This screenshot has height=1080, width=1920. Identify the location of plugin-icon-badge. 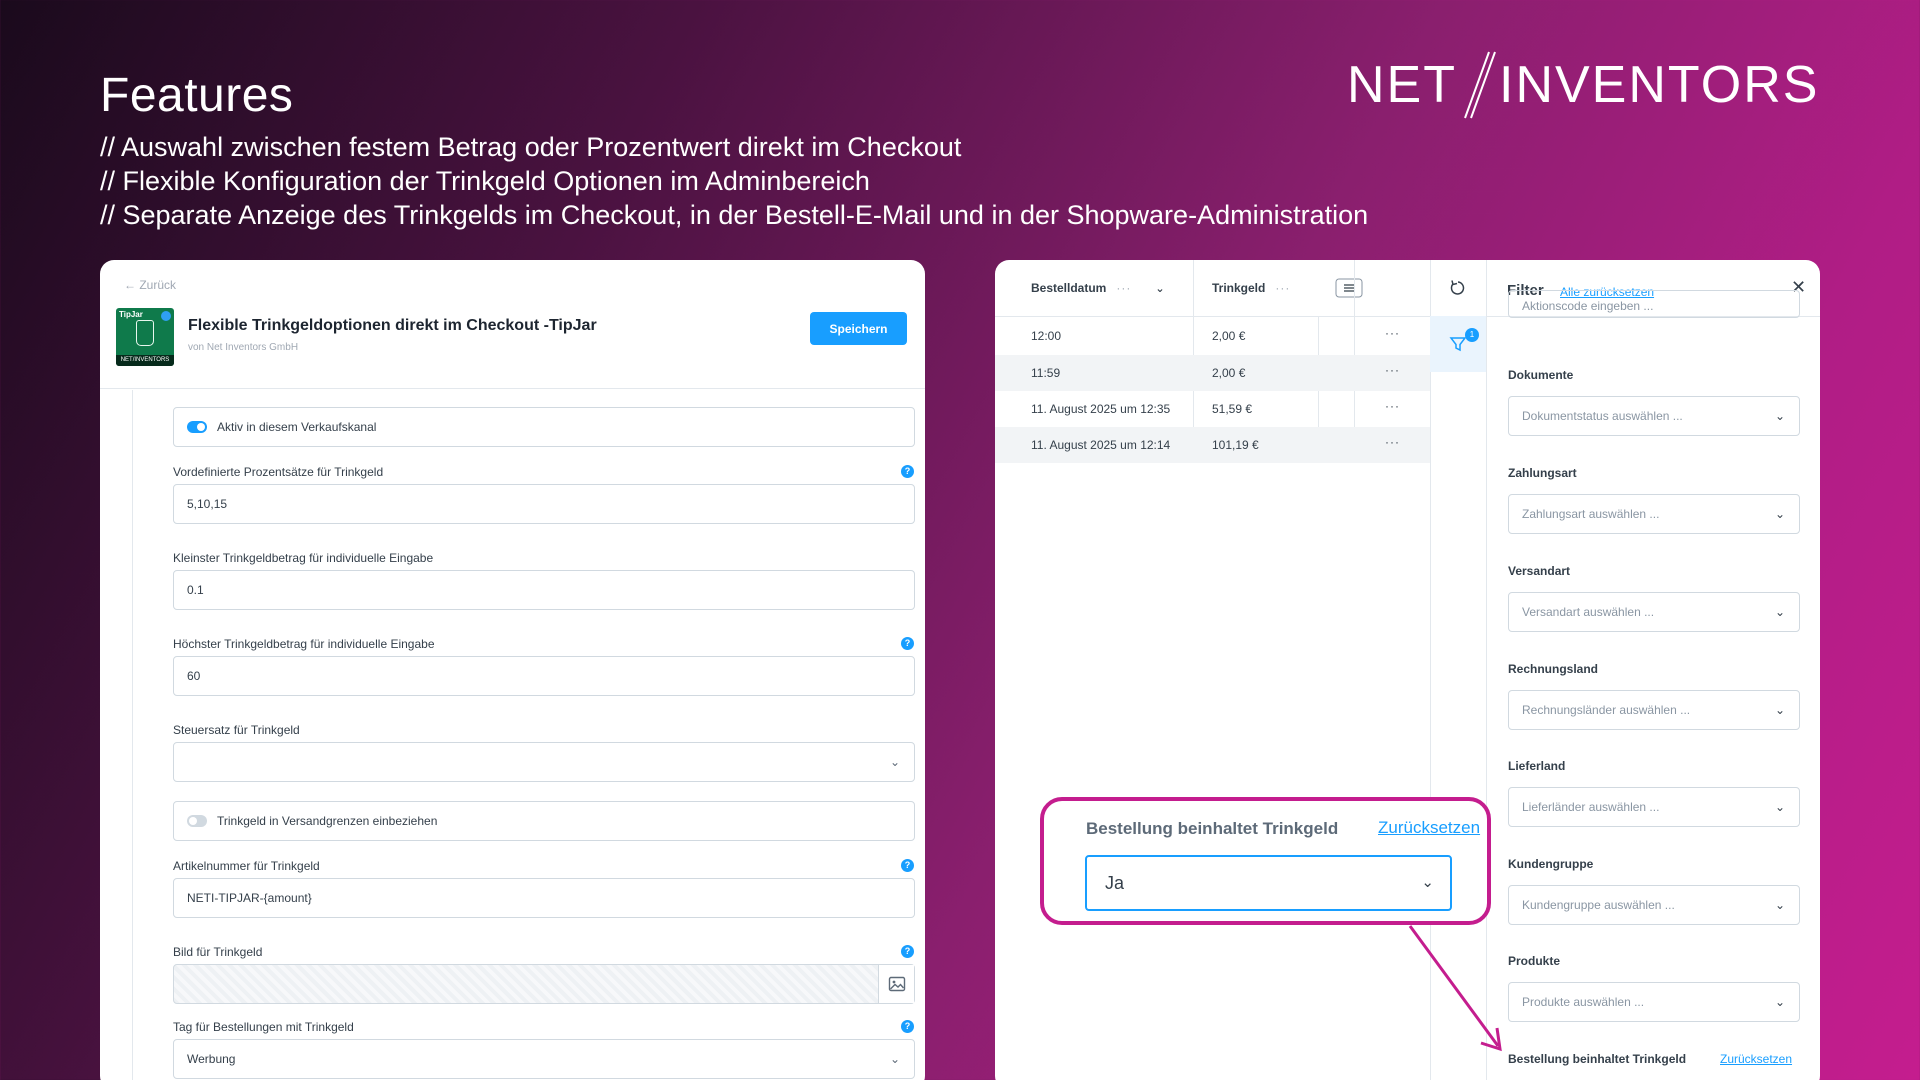
(166, 316).